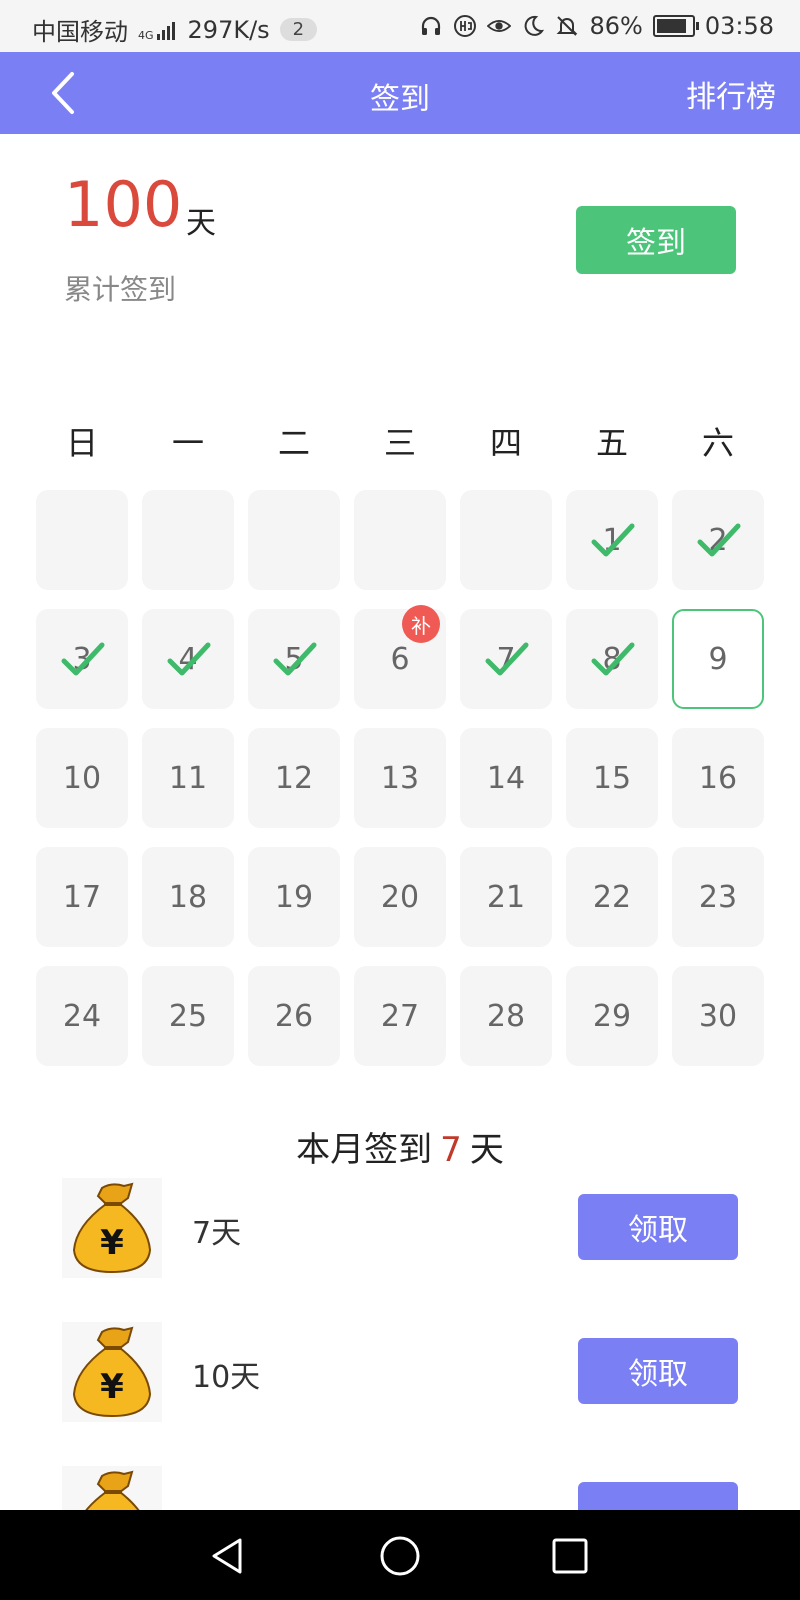  Describe the element at coordinates (294, 897) in the screenshot. I see `calendar-day-cell: 19` at that location.